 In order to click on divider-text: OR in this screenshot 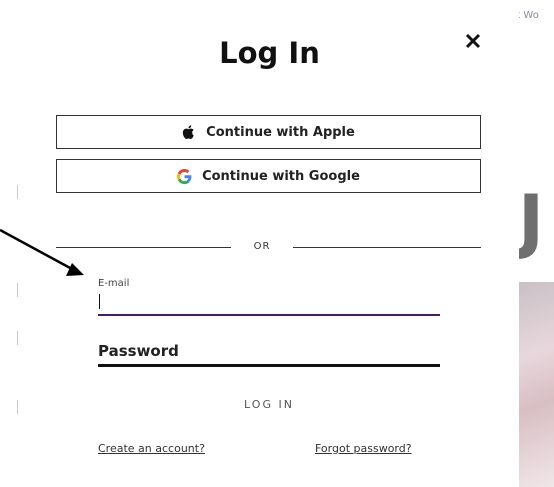, I will do `click(262, 246)`.